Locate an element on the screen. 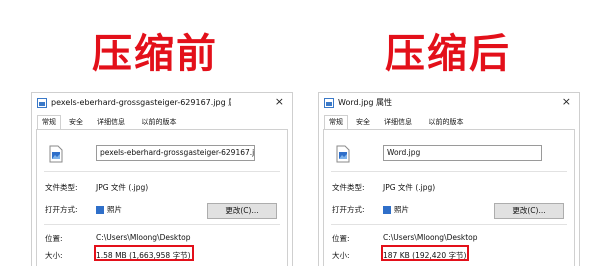  heading-after-compression: 压缩后 is located at coordinates (448, 54).